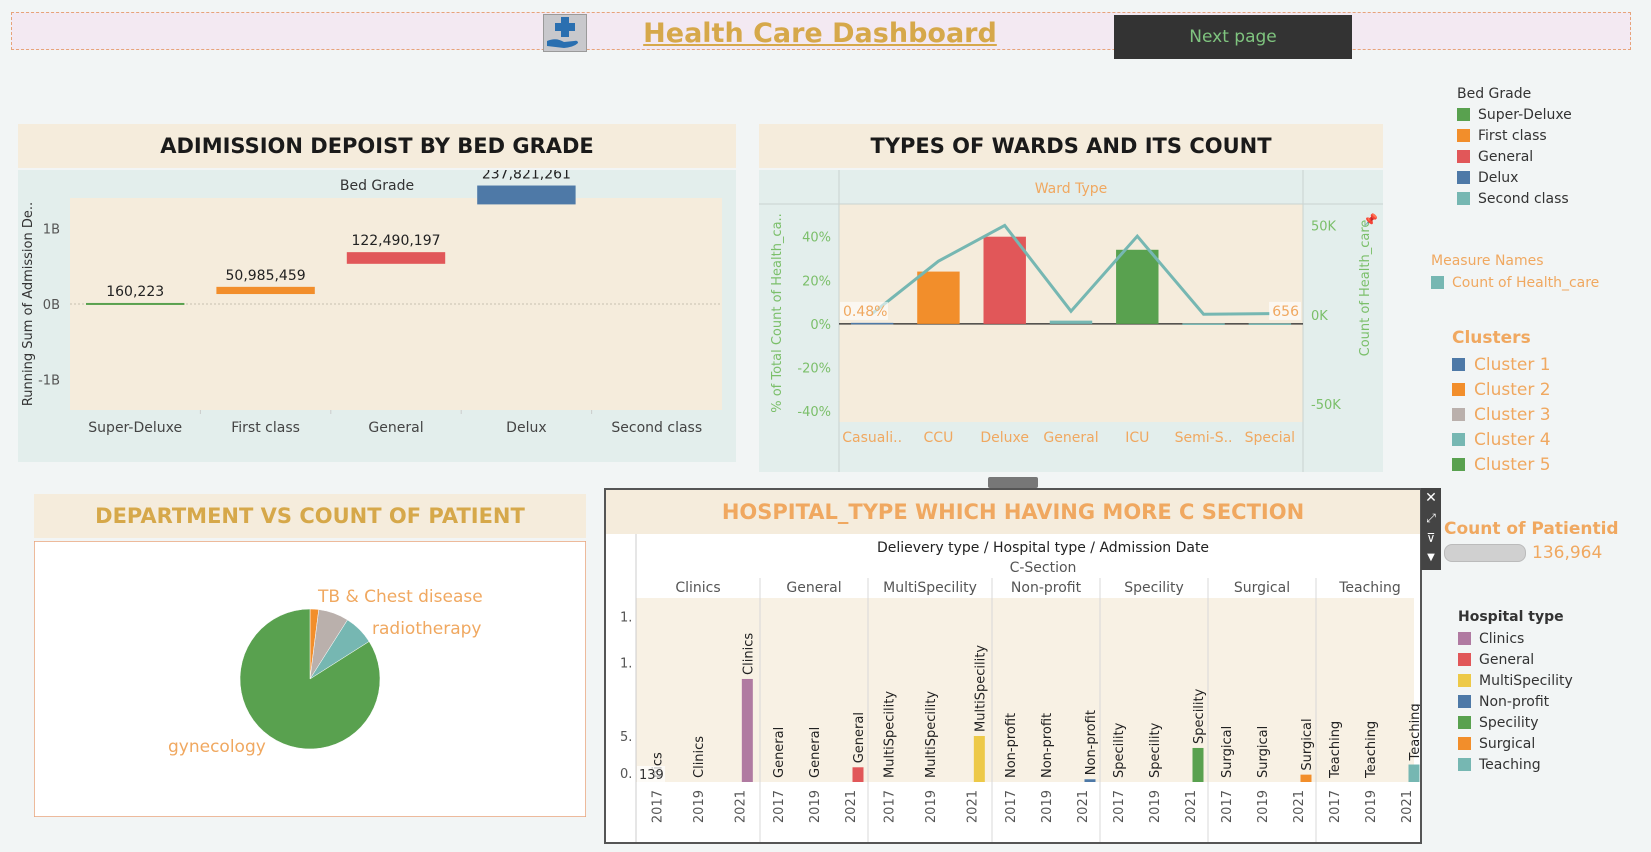 The height and width of the screenshot is (852, 1651). What do you see at coordinates (1553, 701) in the screenshot?
I see `legend-item: Non-profit` at bounding box center [1553, 701].